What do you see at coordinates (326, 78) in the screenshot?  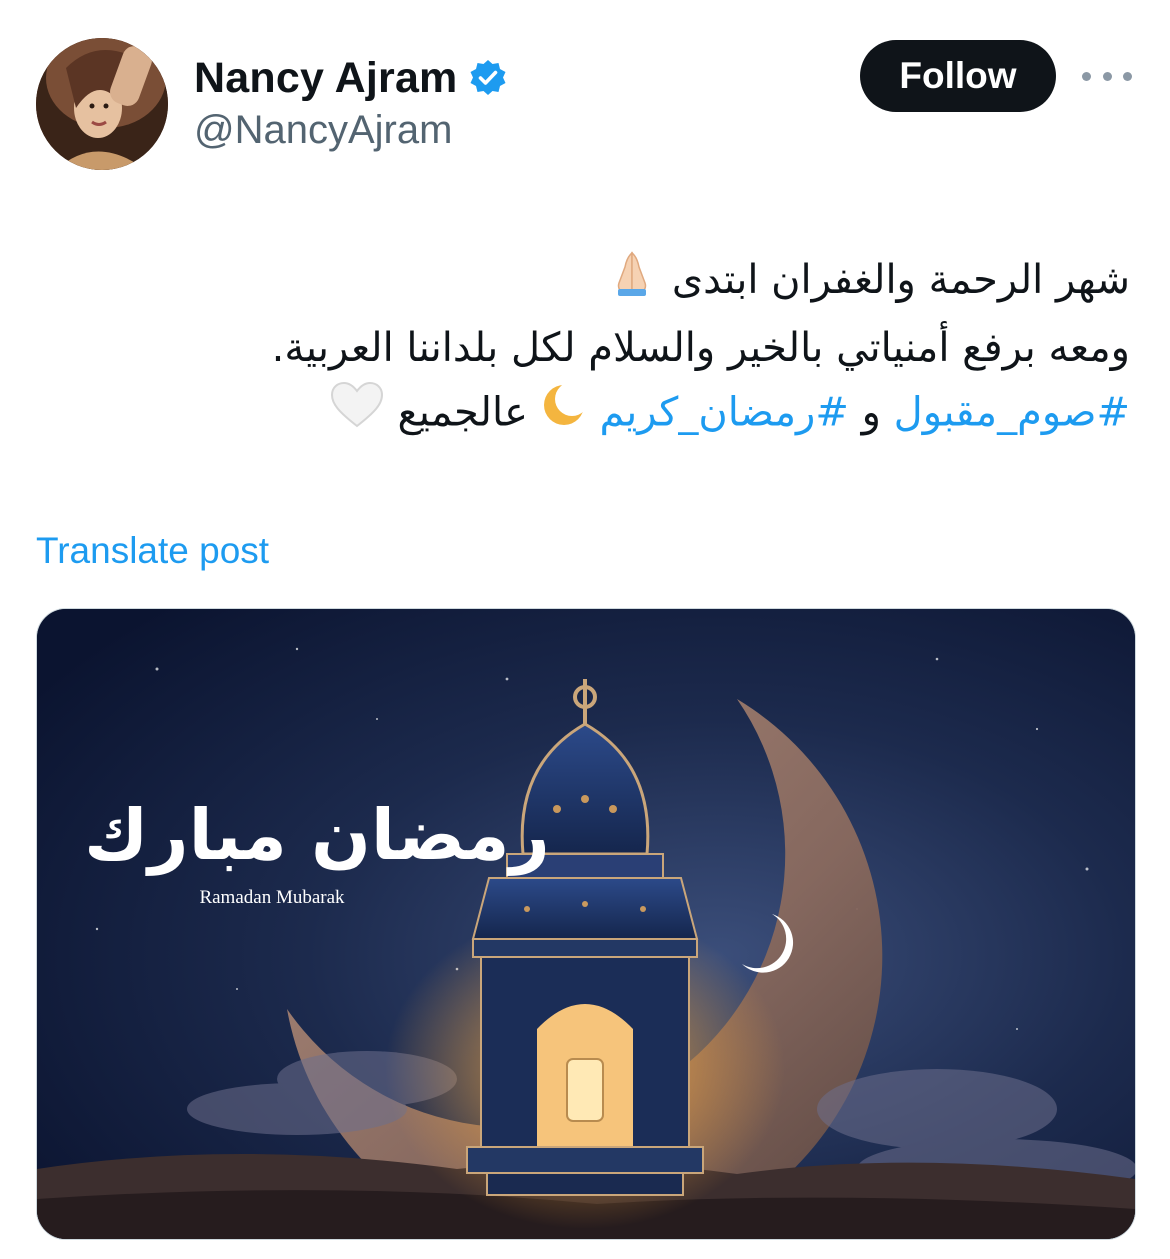 I see `display-name: Nancy Ajram` at bounding box center [326, 78].